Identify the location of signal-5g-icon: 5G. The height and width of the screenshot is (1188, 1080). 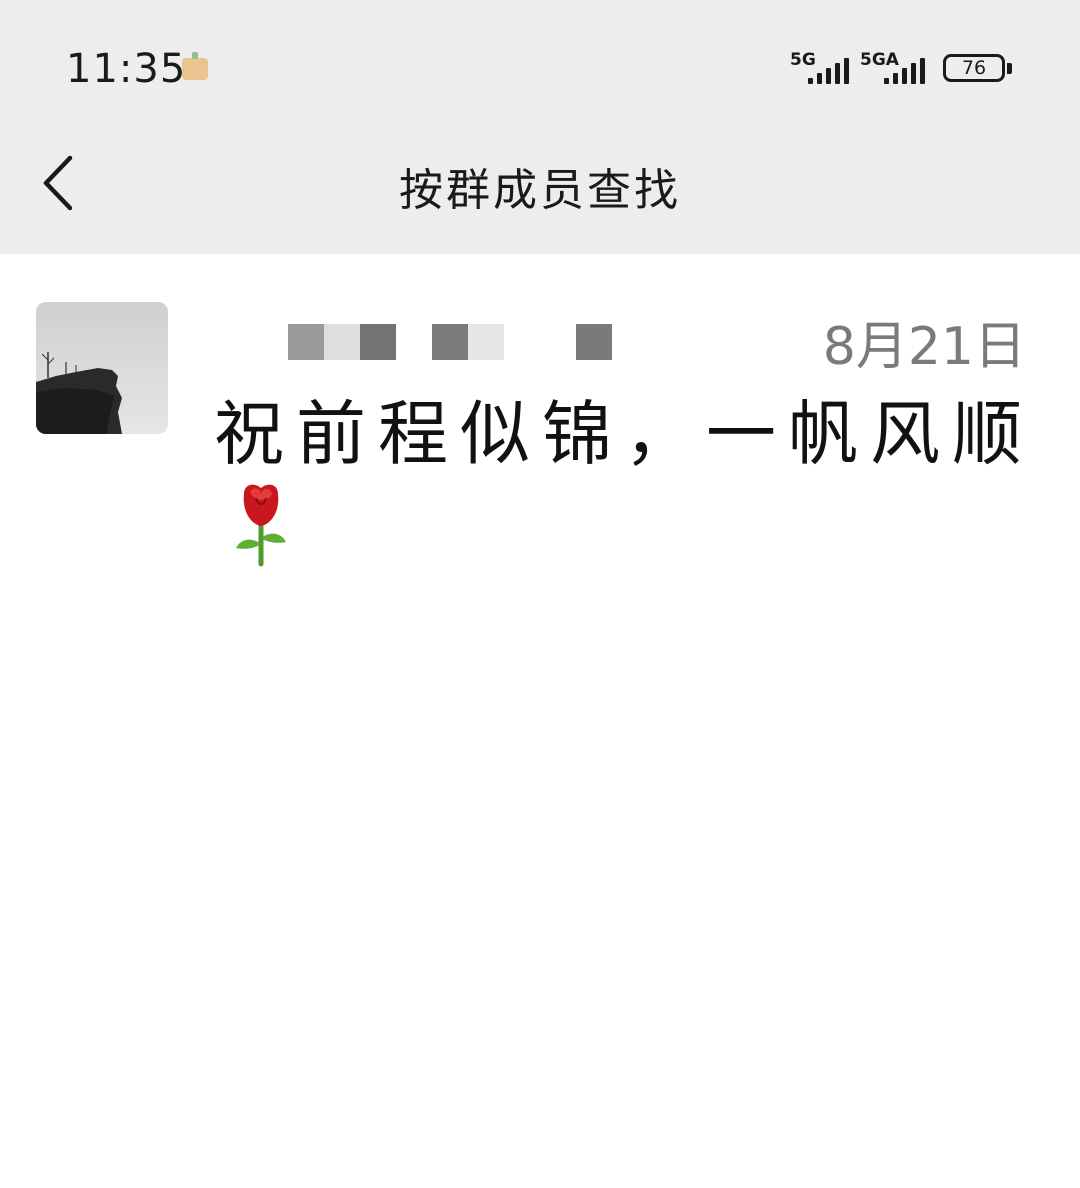
(821, 68).